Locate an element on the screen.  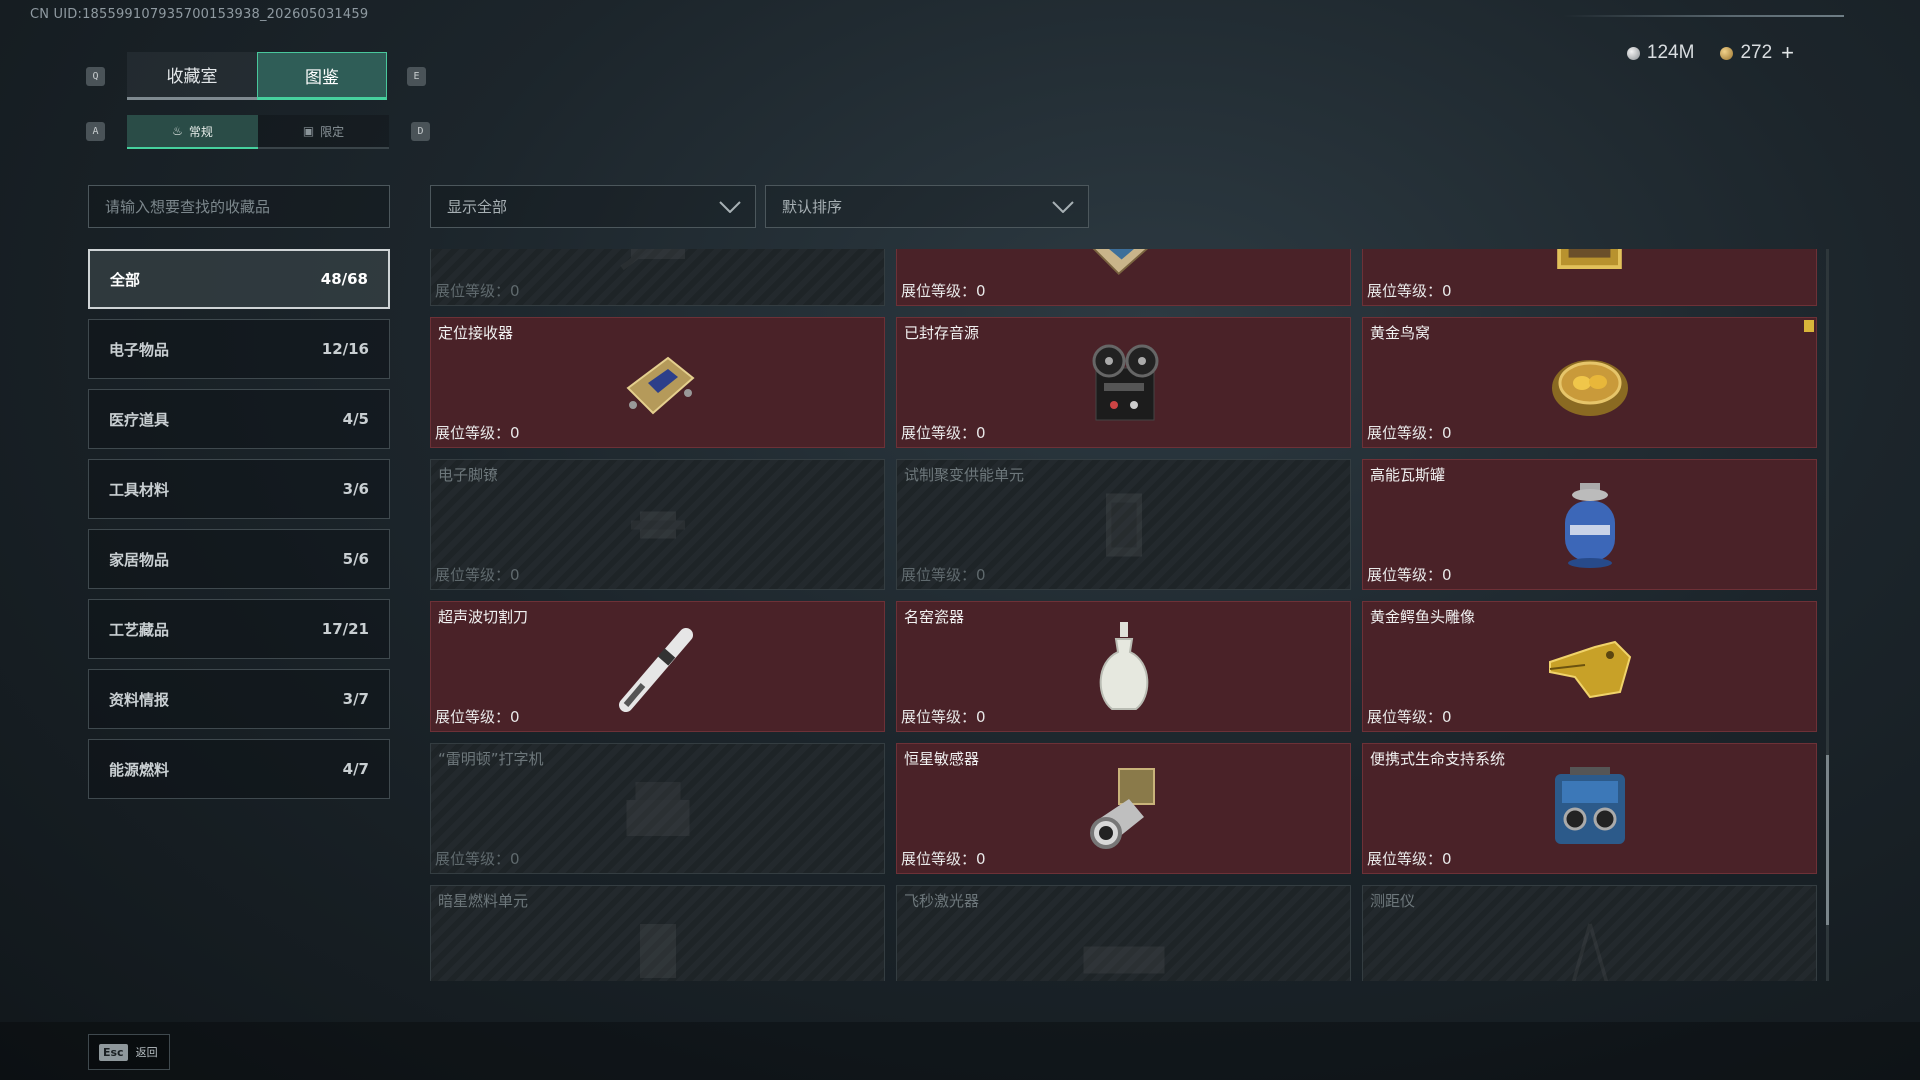
category-label: 工具材料 is located at coordinates (139, 489).